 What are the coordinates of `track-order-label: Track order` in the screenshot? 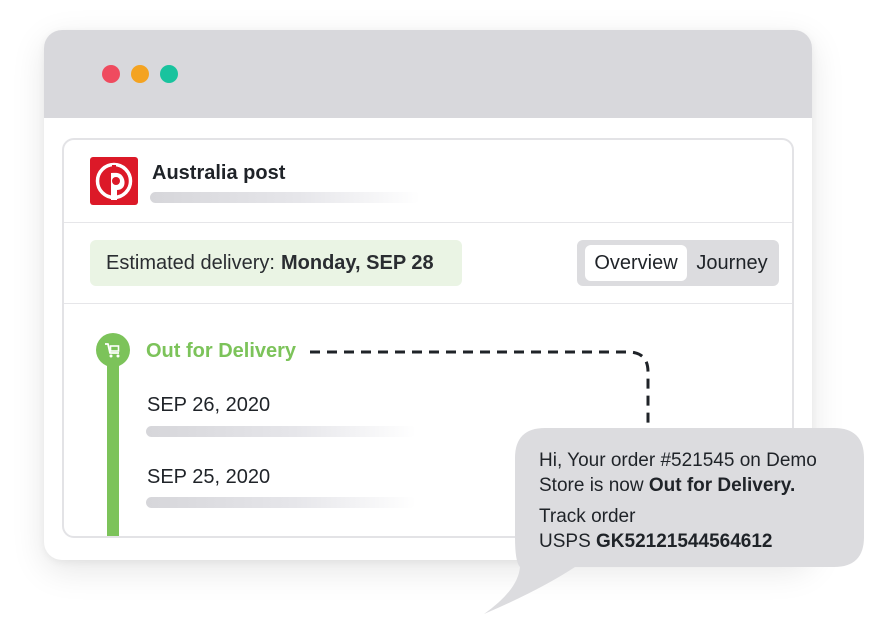 It's located at (587, 516).